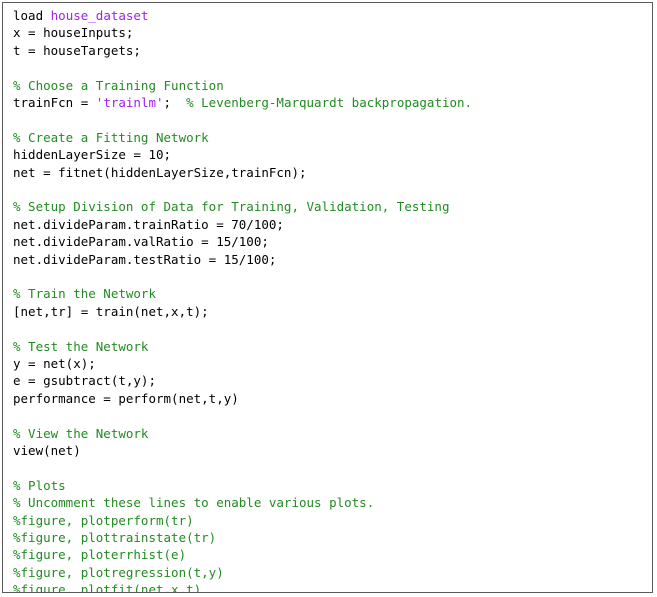 The width and height of the screenshot is (657, 597). I want to click on code-line: % Choose a Training Function, so click(118, 85).